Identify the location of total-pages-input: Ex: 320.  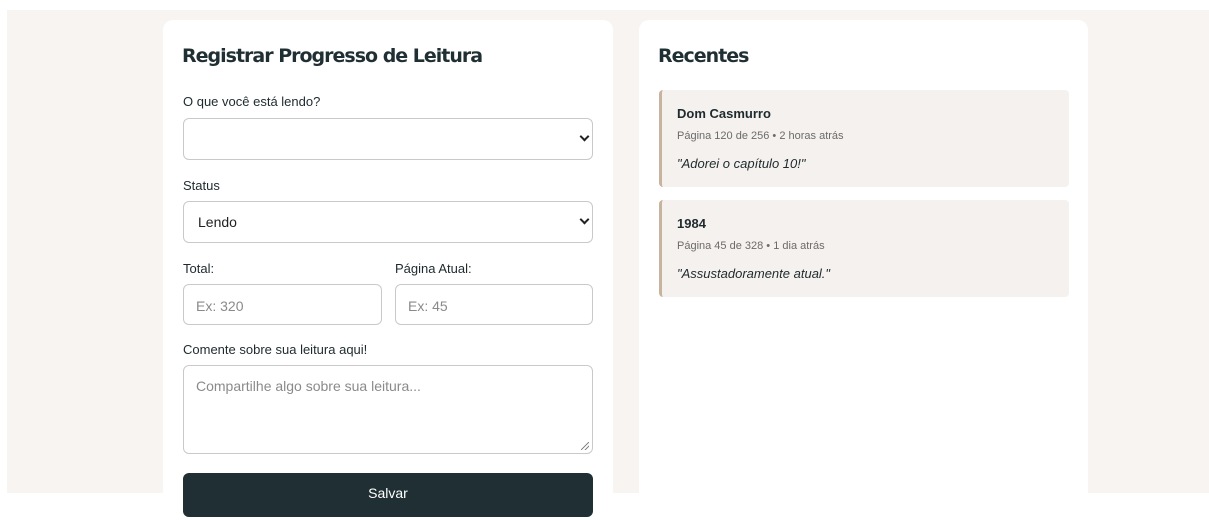
(282, 304).